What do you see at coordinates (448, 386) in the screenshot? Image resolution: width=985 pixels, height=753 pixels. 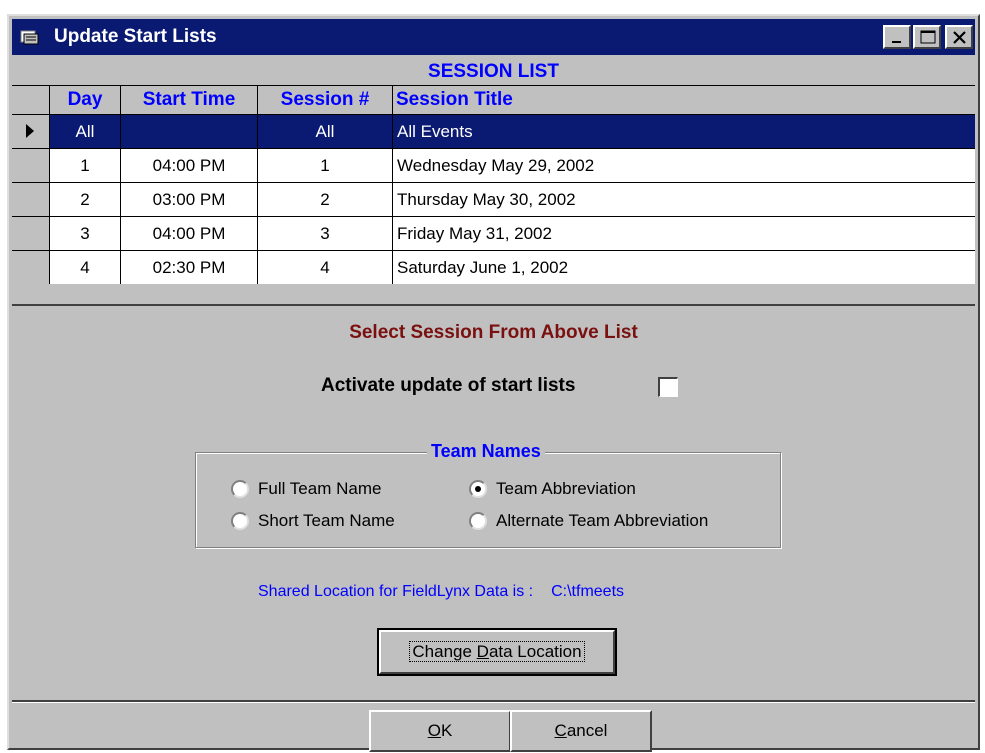 I see `activate-update-label: Activate update of start lists` at bounding box center [448, 386].